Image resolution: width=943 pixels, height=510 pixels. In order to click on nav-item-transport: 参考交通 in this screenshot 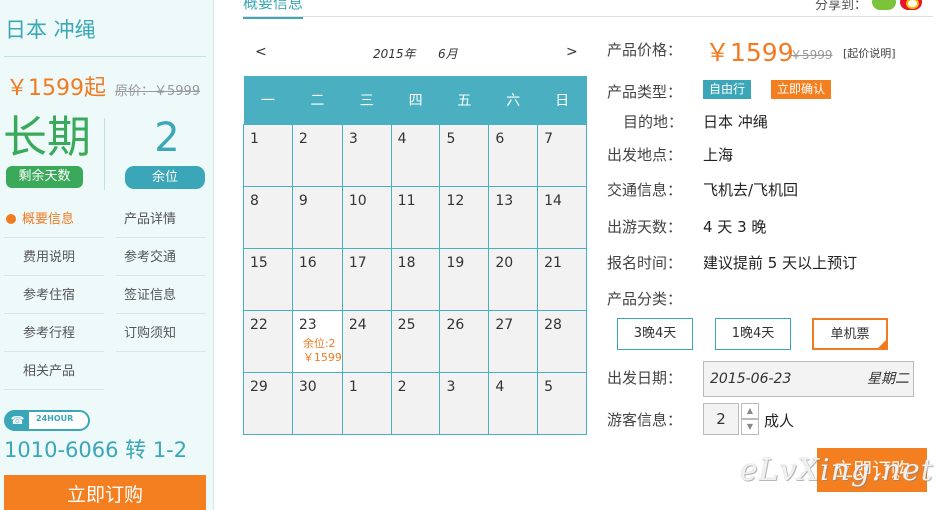, I will do `click(150, 258)`.